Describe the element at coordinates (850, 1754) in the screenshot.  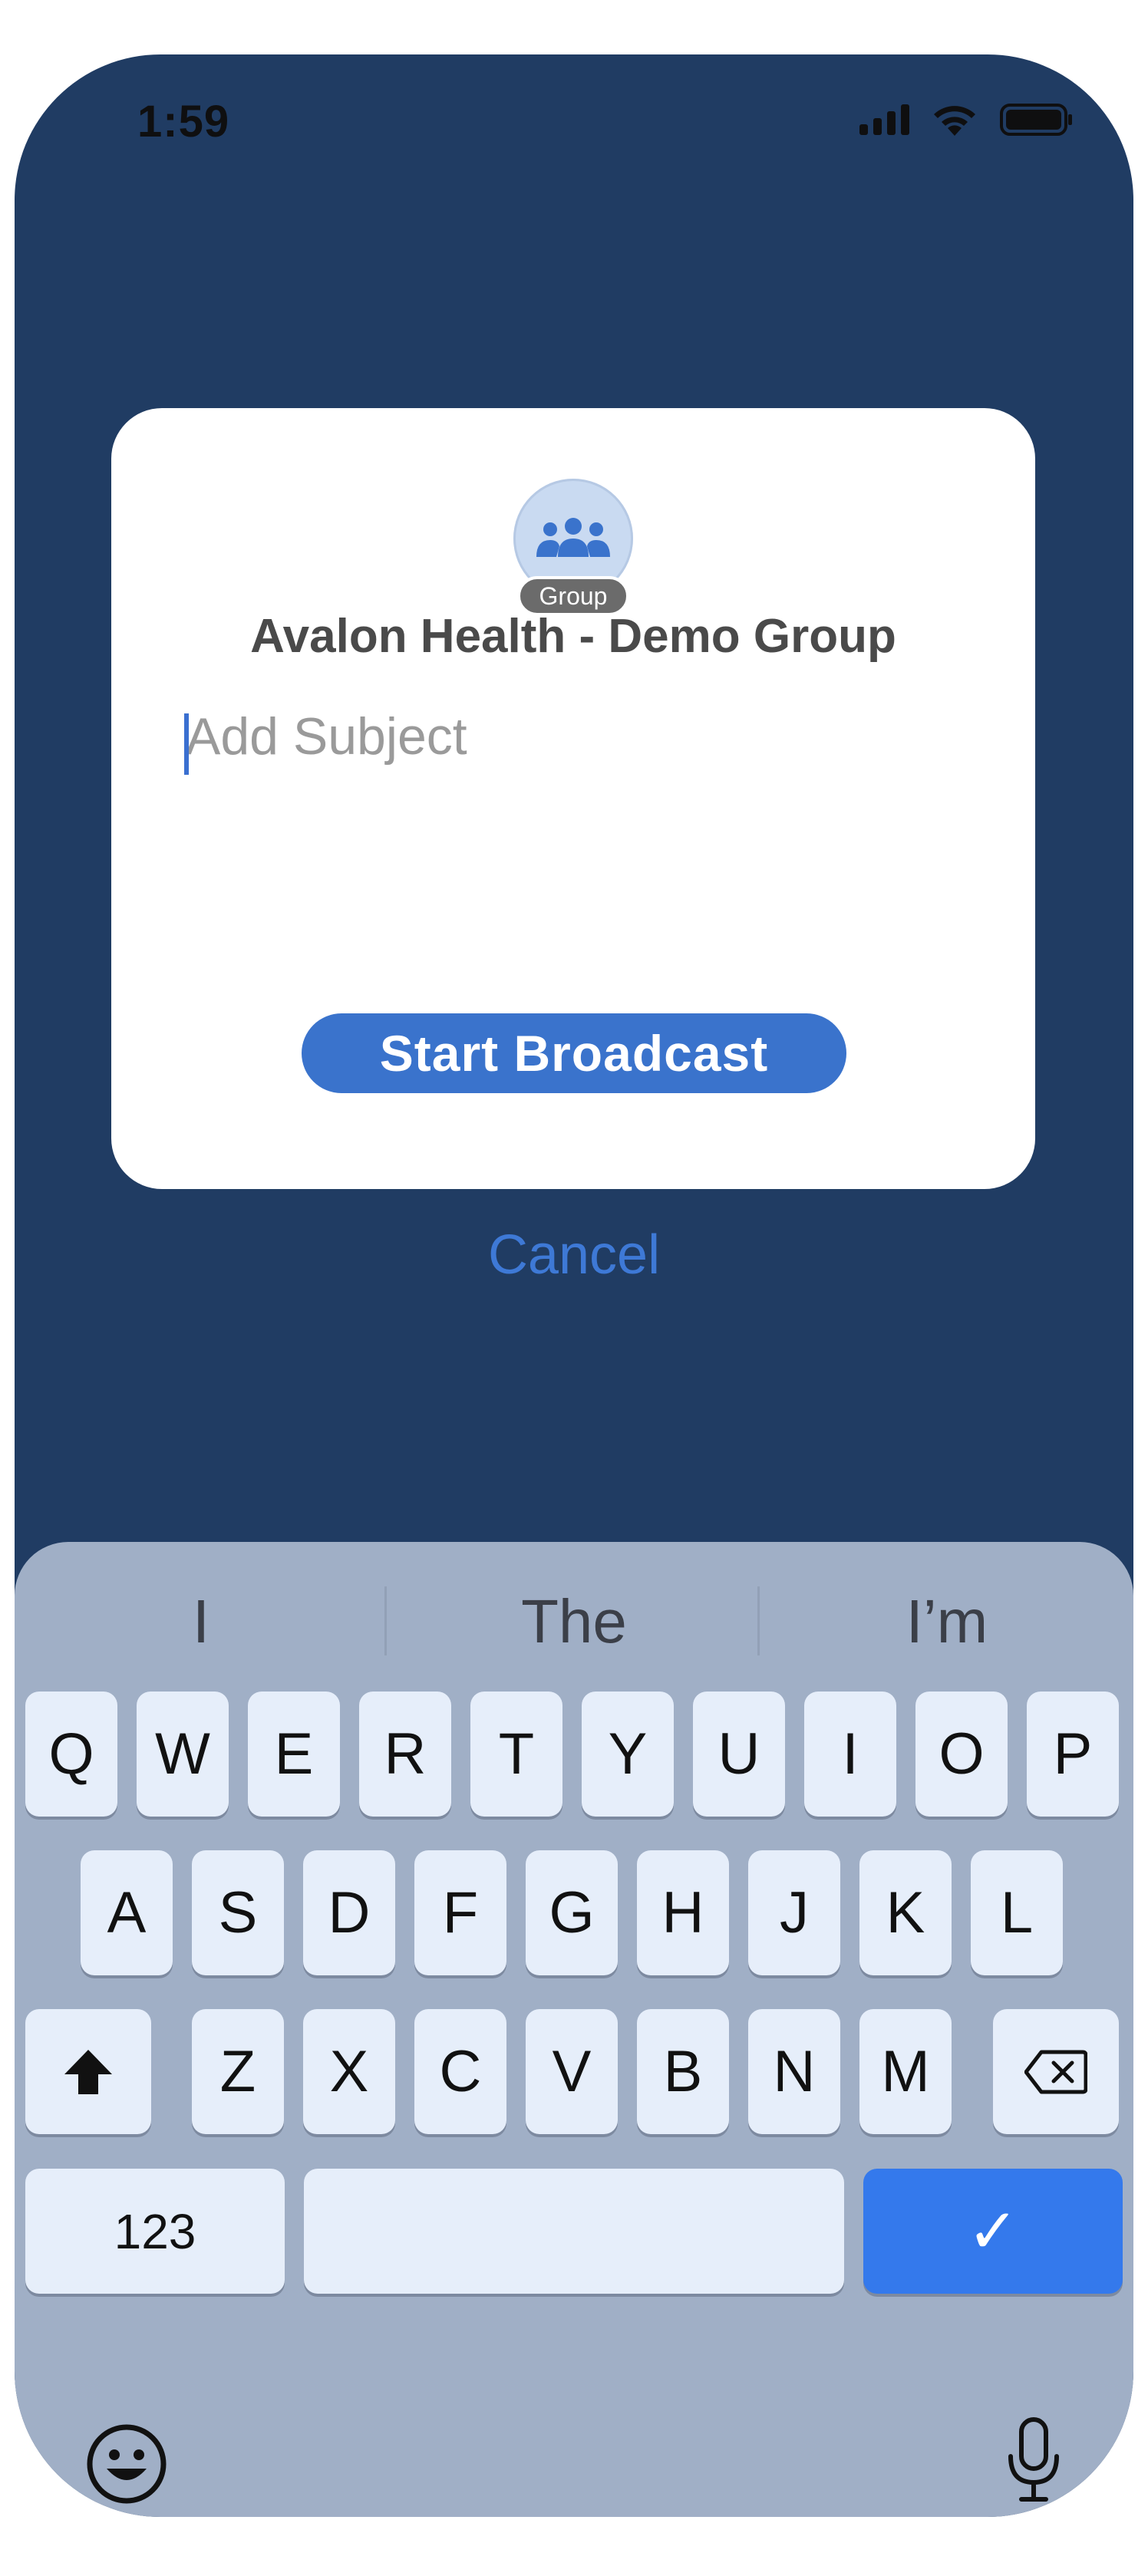
I see `key-i: I` at that location.